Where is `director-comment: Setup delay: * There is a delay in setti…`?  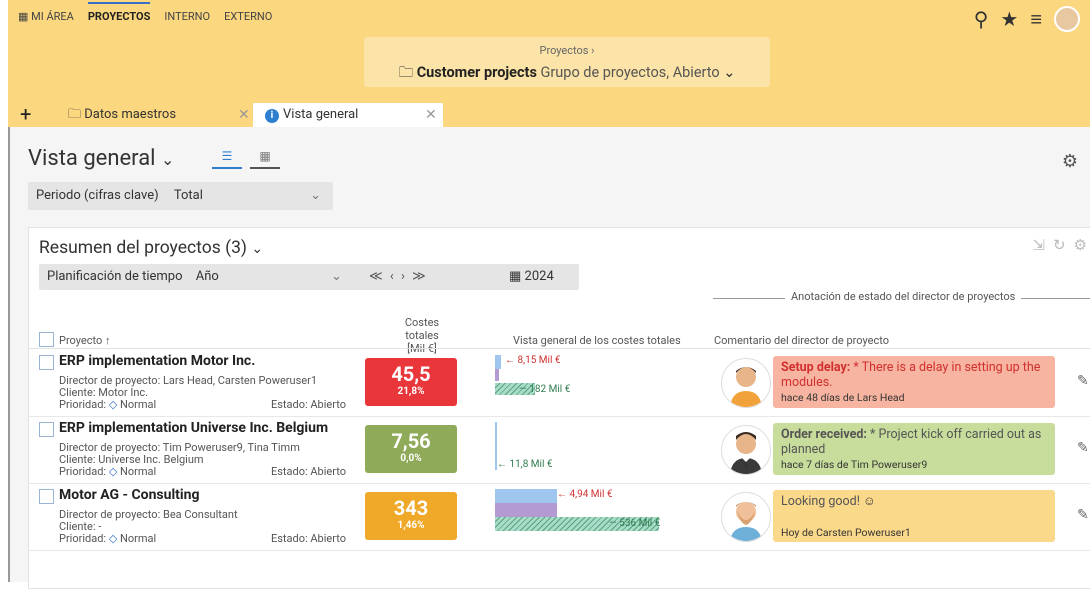
director-comment: Setup delay: * There is a delay in setti… is located at coordinates (914, 382).